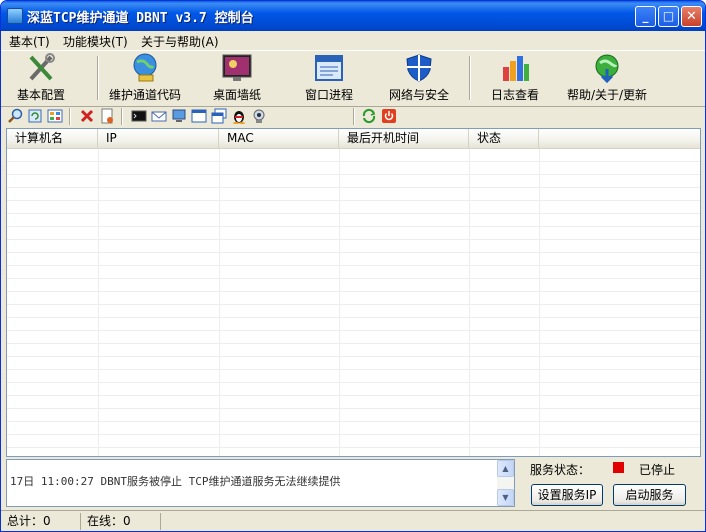 This screenshot has width=706, height=532. I want to click on service-status-value: 已停止, so click(657, 470).